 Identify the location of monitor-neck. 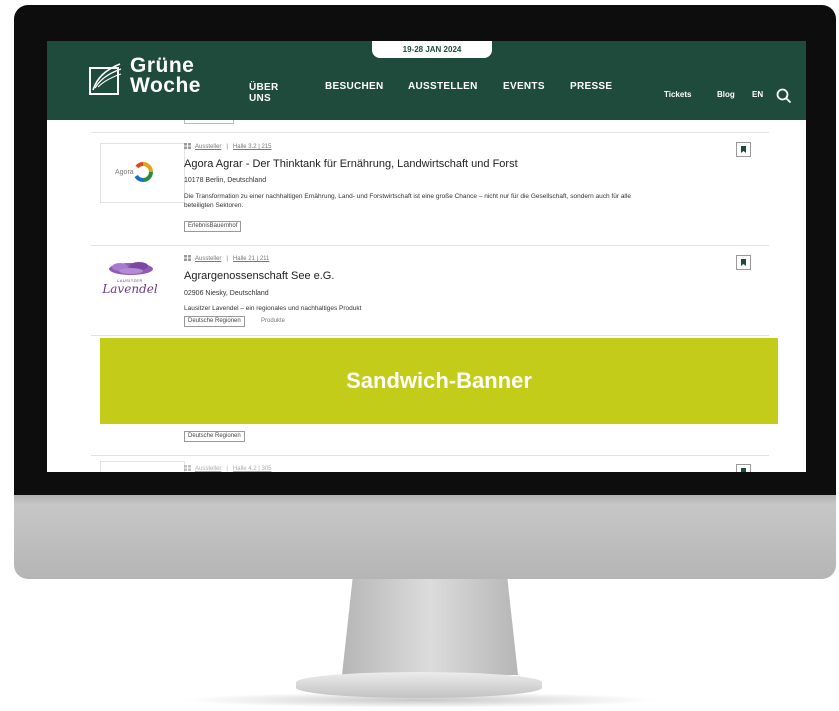
(430, 627).